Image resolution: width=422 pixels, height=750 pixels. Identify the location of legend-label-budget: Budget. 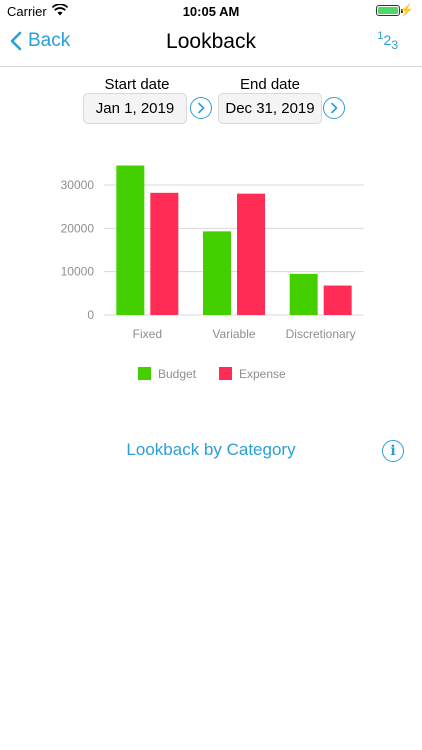
(177, 374).